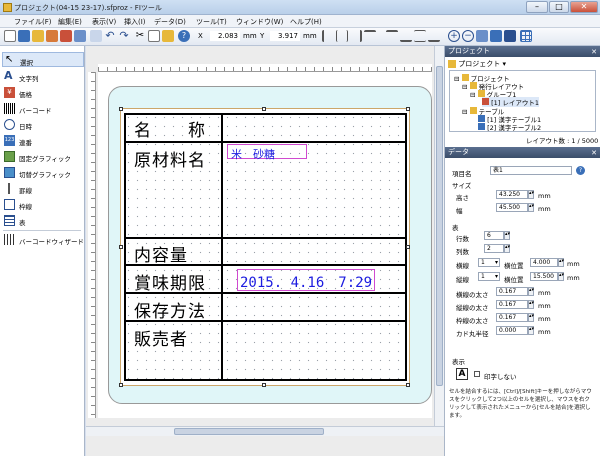 The height and width of the screenshot is (456, 600). What do you see at coordinates (43, 59) in the screenshot?
I see `tool-select: ↖ 選択` at bounding box center [43, 59].